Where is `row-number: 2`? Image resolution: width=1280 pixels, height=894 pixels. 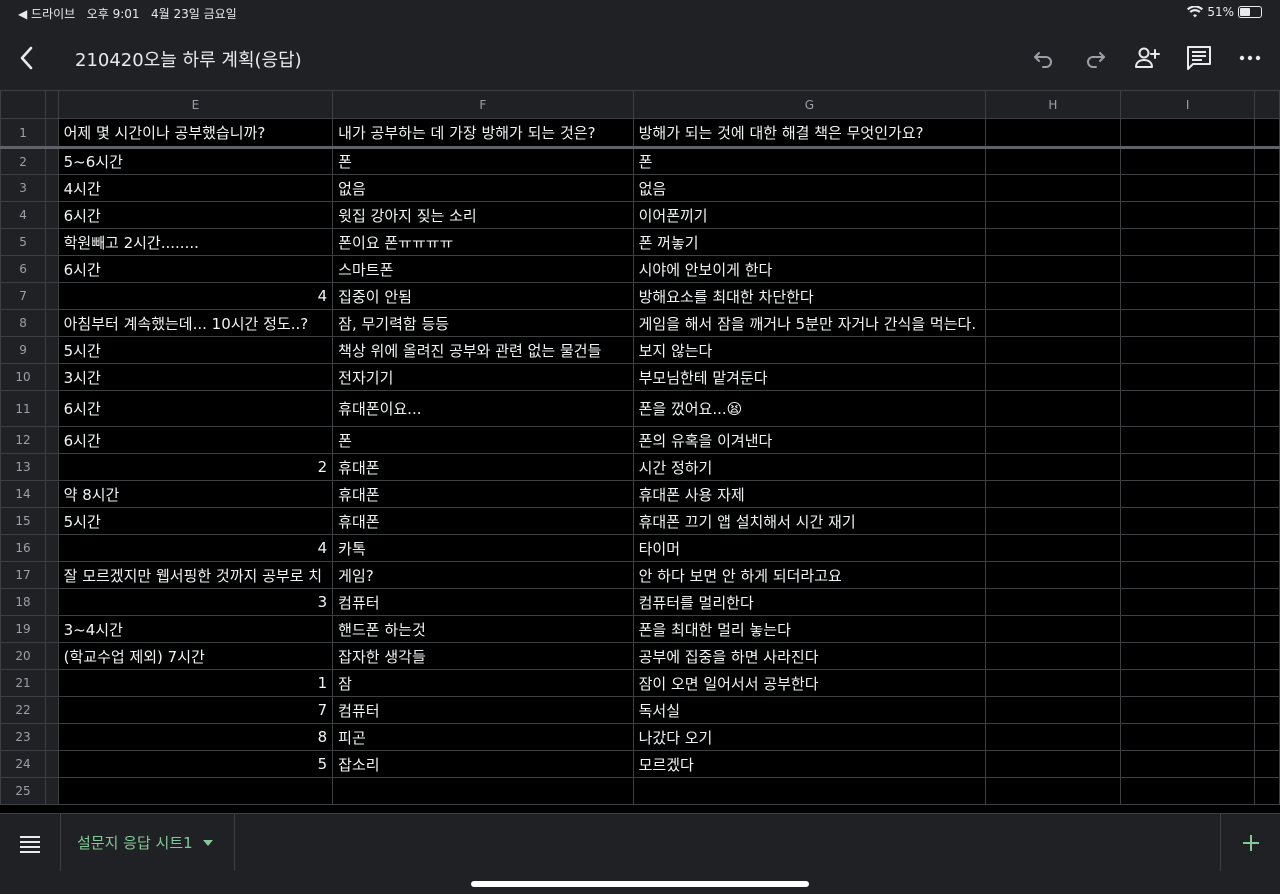 row-number: 2 is located at coordinates (23, 161).